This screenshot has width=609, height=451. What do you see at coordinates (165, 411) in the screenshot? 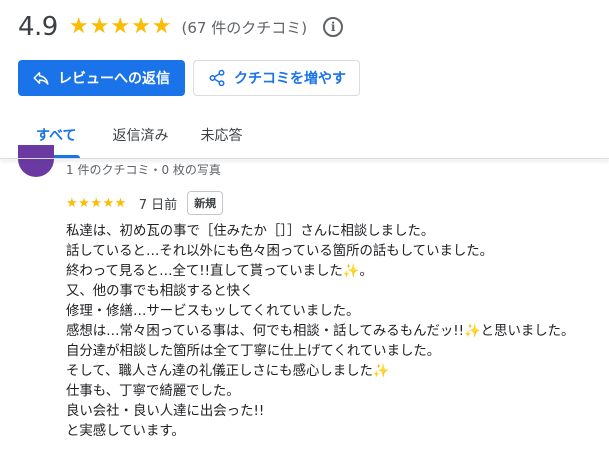
I see `review-text-line: 良い会社・良い人達に出会った!!` at bounding box center [165, 411].